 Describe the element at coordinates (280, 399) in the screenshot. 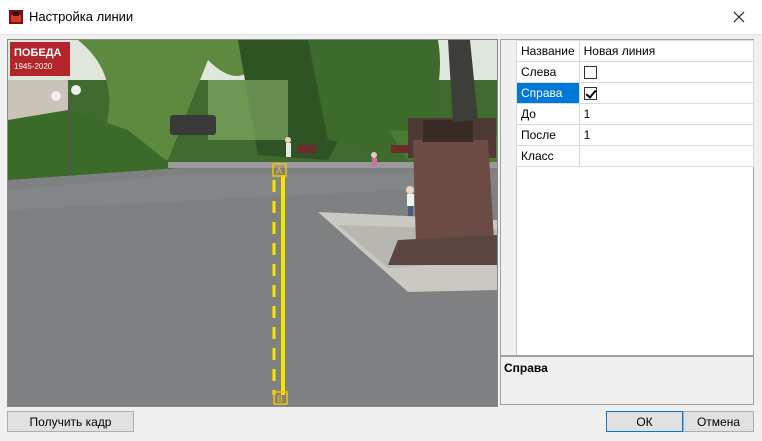

I see `line-point-b-label: B` at that location.